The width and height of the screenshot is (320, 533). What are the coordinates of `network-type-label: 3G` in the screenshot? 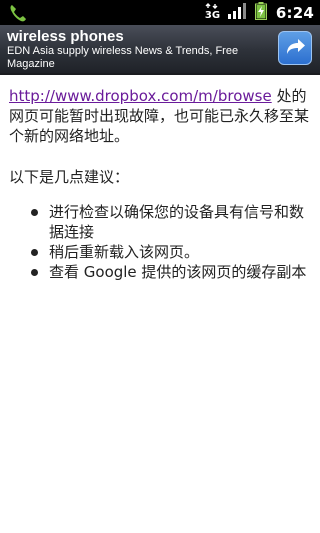 It's located at (212, 15).